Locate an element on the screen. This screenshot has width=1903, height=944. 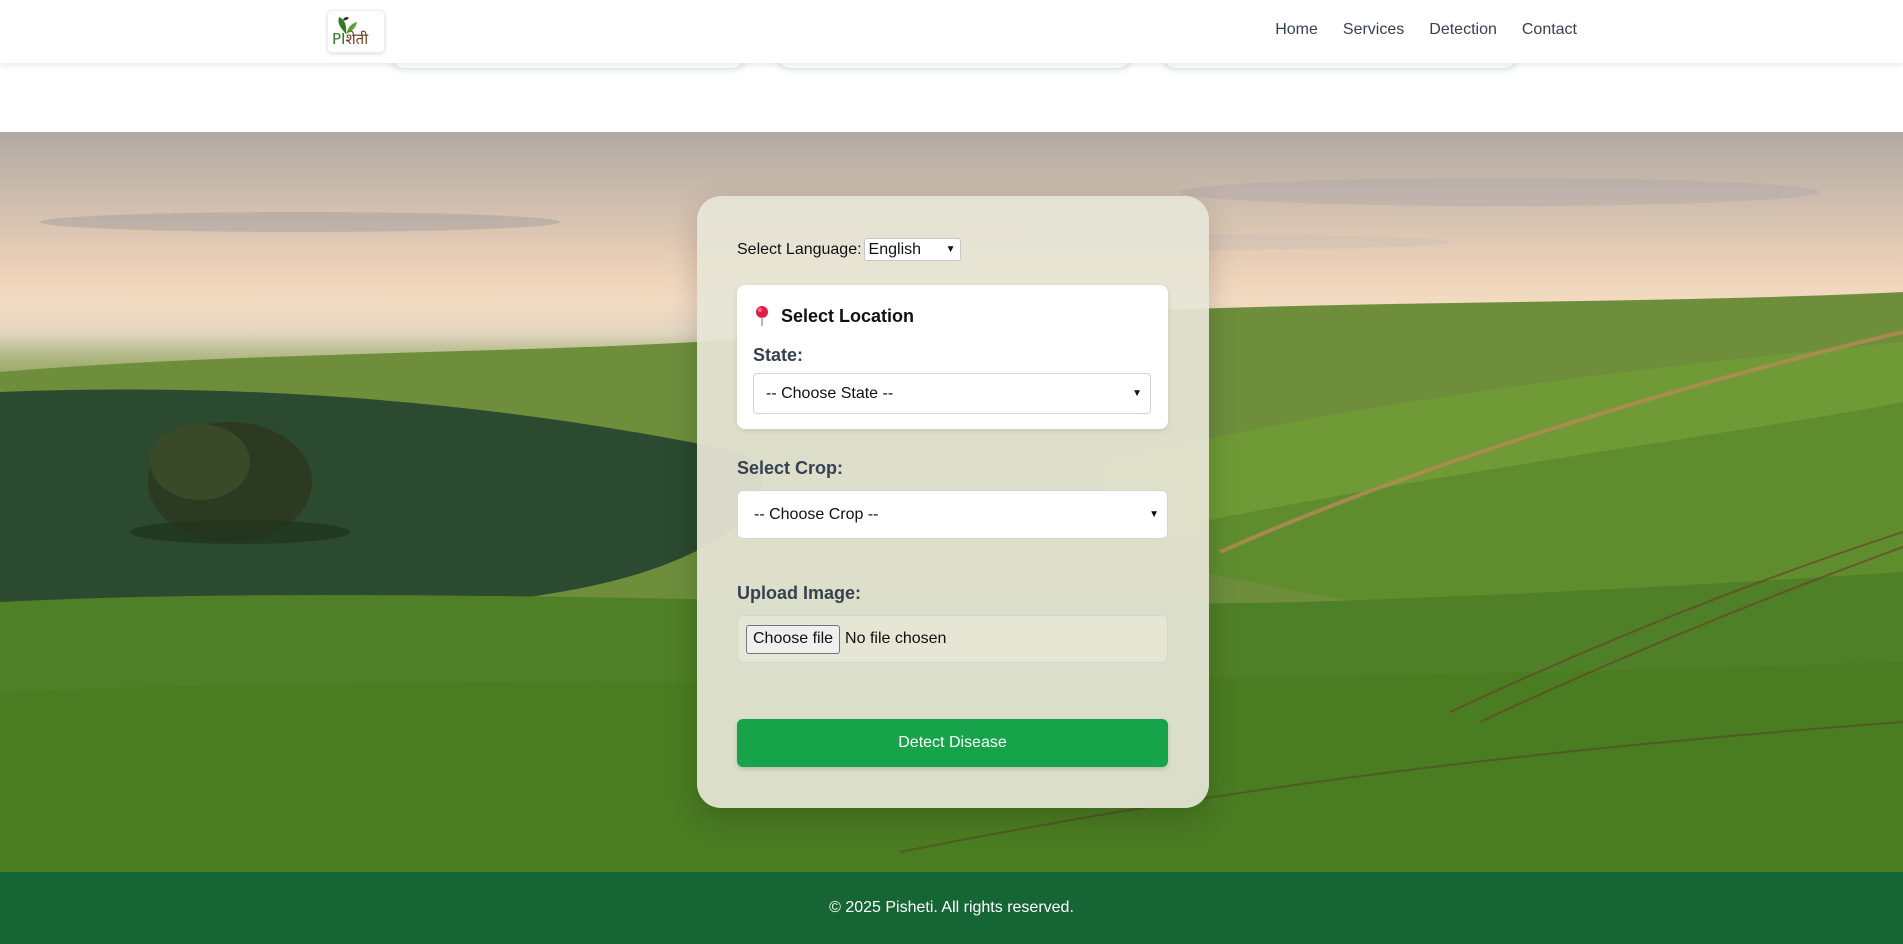
footer-copyright: © 2025 Pisheti. All rights reserved. is located at coordinates (951, 907).